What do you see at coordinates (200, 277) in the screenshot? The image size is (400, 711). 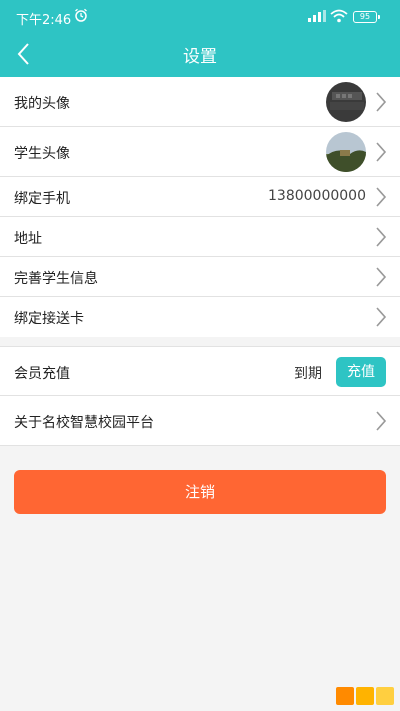 I see `settings-row-student-info: 完善学生信息` at bounding box center [200, 277].